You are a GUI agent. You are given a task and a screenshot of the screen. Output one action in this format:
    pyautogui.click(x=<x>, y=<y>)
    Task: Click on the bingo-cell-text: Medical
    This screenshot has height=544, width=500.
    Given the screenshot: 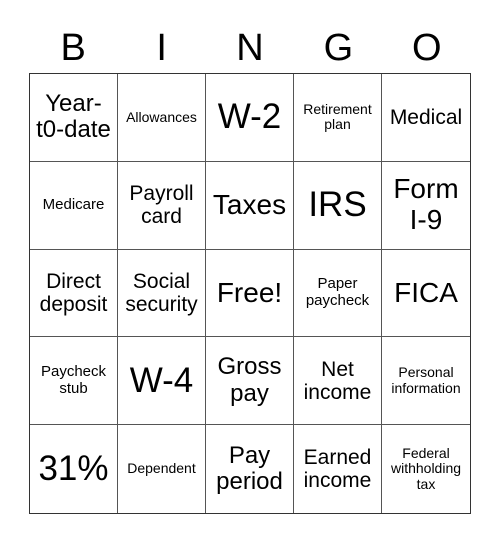 What is the action you would take?
    pyautogui.click(x=426, y=117)
    